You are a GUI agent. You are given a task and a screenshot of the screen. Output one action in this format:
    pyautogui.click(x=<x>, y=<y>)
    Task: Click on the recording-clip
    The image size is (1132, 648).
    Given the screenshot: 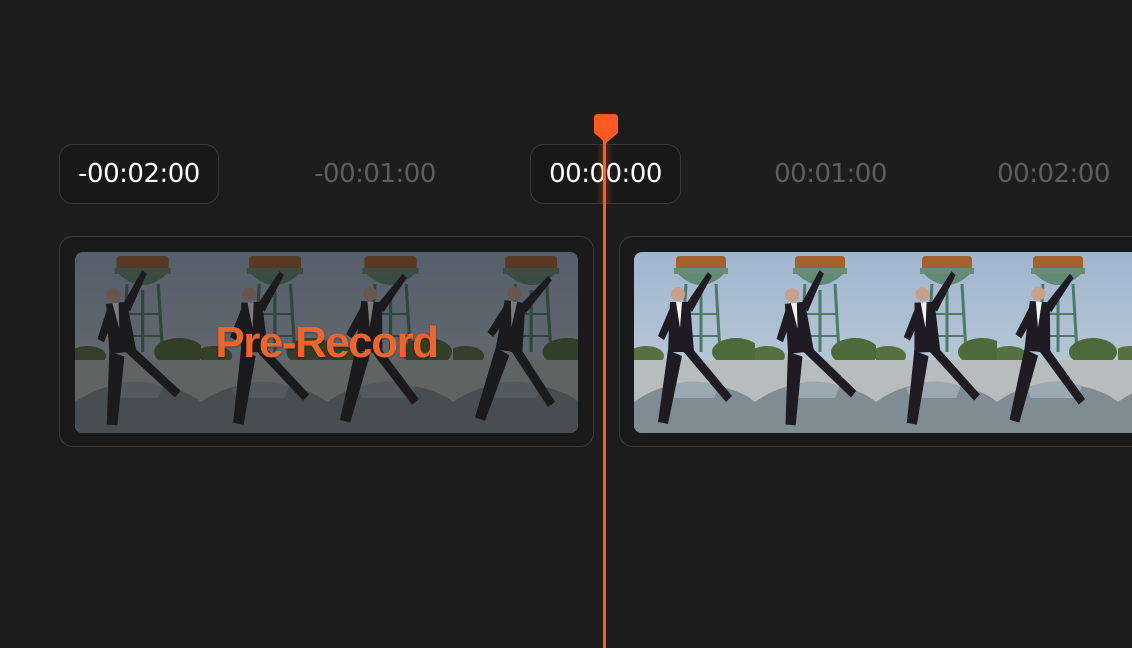 What is the action you would take?
    pyautogui.click(x=875, y=341)
    